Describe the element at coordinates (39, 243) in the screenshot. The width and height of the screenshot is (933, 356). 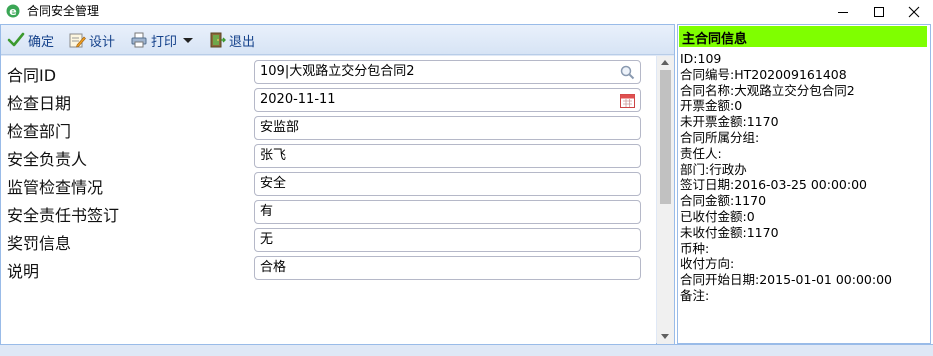
I see `reward-penalty-label: 奖罚信息` at that location.